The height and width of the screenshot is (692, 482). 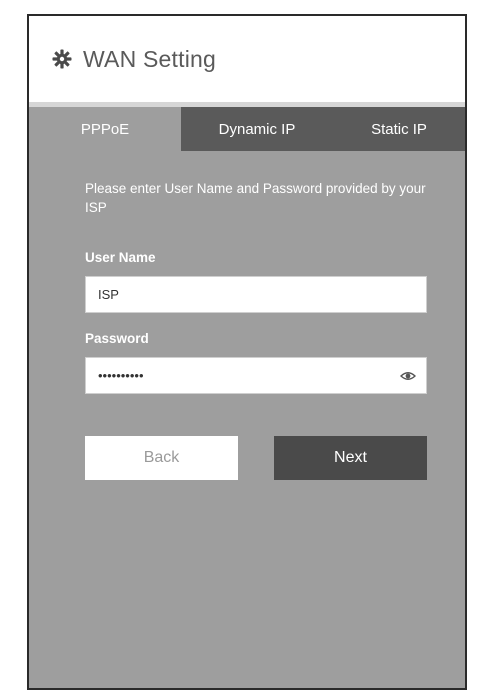 I want to click on connection-type-tabs: PPPoE Dynamic IP Static IP, so click(x=247, y=129).